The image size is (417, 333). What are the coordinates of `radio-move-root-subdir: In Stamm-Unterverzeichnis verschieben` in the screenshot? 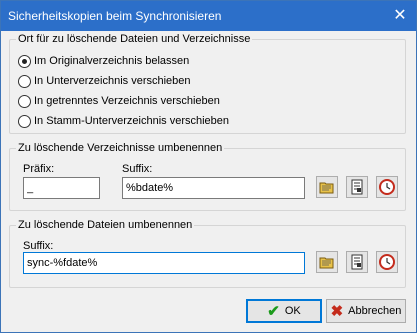 It's located at (123, 121).